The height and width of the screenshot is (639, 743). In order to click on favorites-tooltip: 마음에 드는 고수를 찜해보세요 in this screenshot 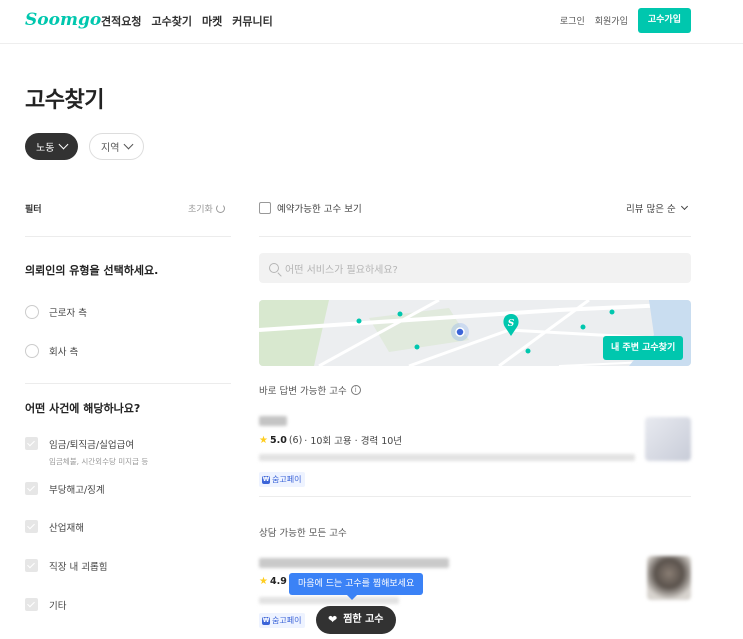, I will do `click(356, 586)`.